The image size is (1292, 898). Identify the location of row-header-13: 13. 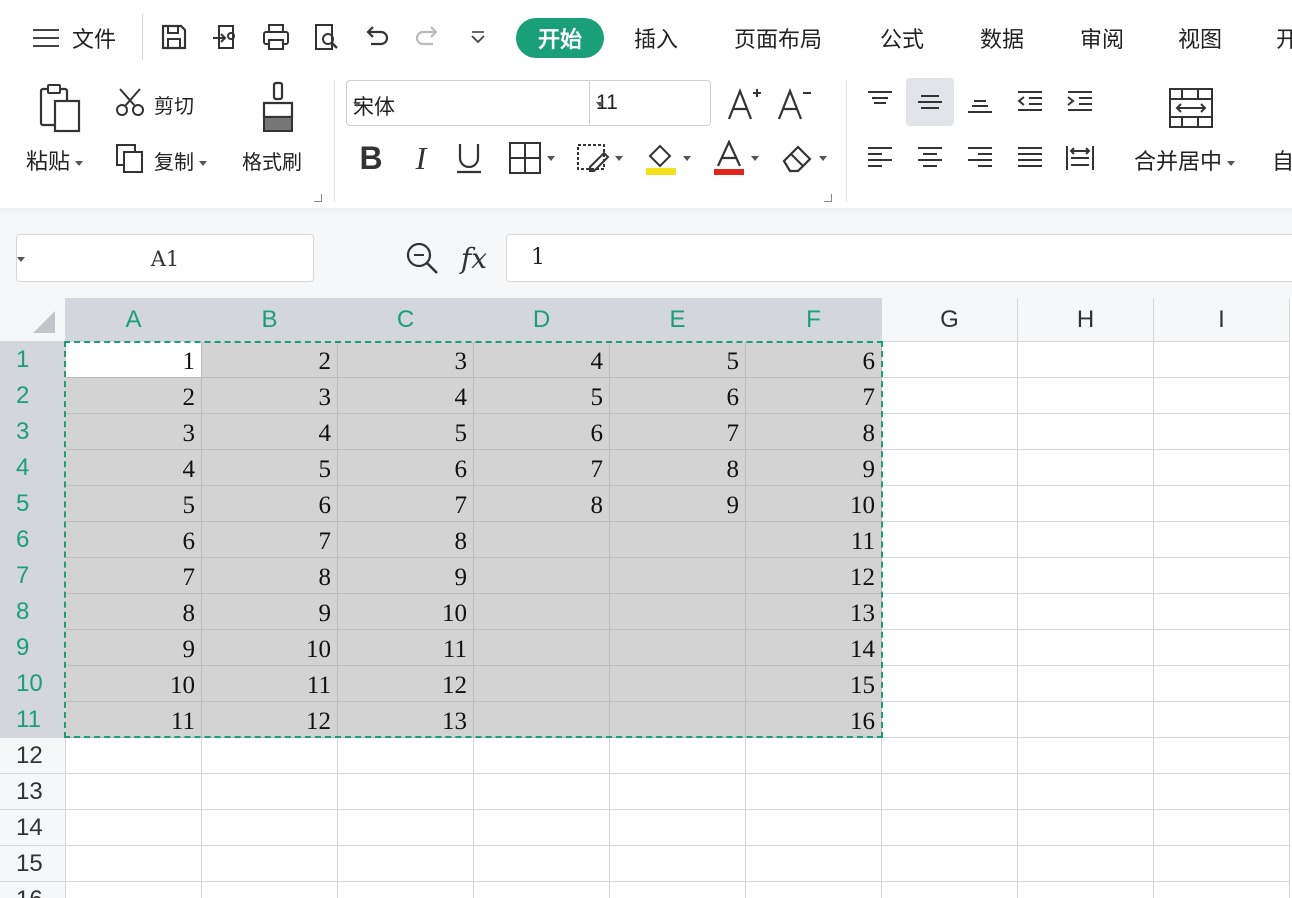
(33, 792).